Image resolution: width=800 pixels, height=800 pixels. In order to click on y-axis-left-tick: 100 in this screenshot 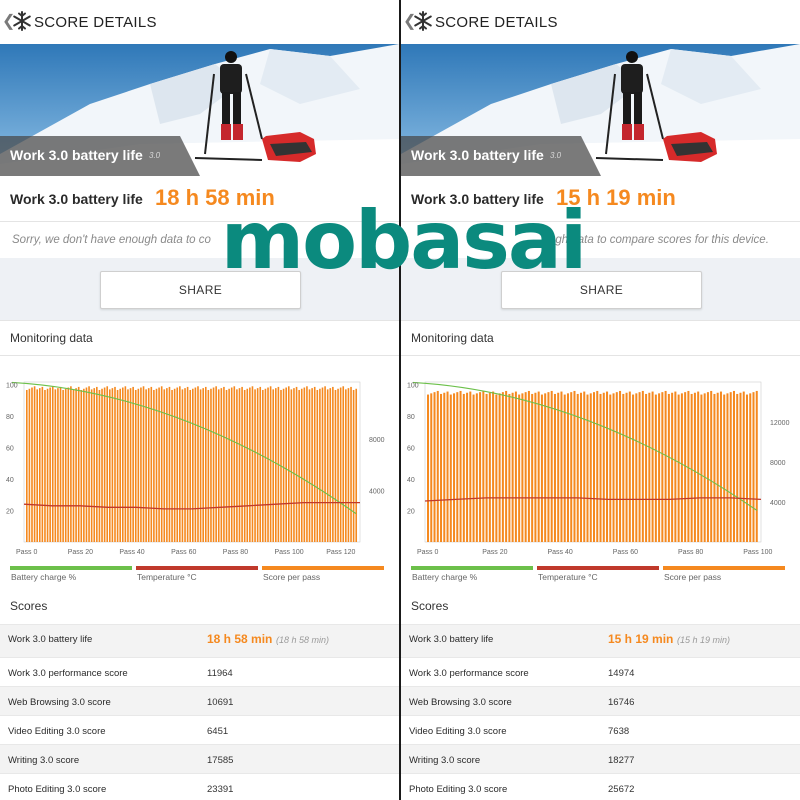, I will do `click(413, 385)`.